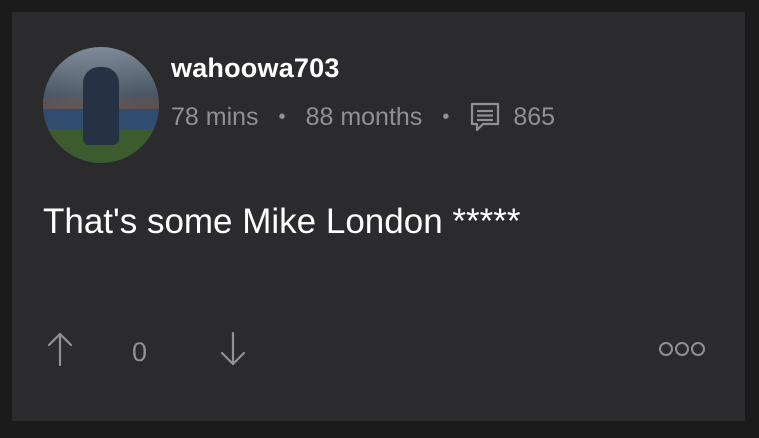  I want to click on post-actions: 0, so click(378, 352).